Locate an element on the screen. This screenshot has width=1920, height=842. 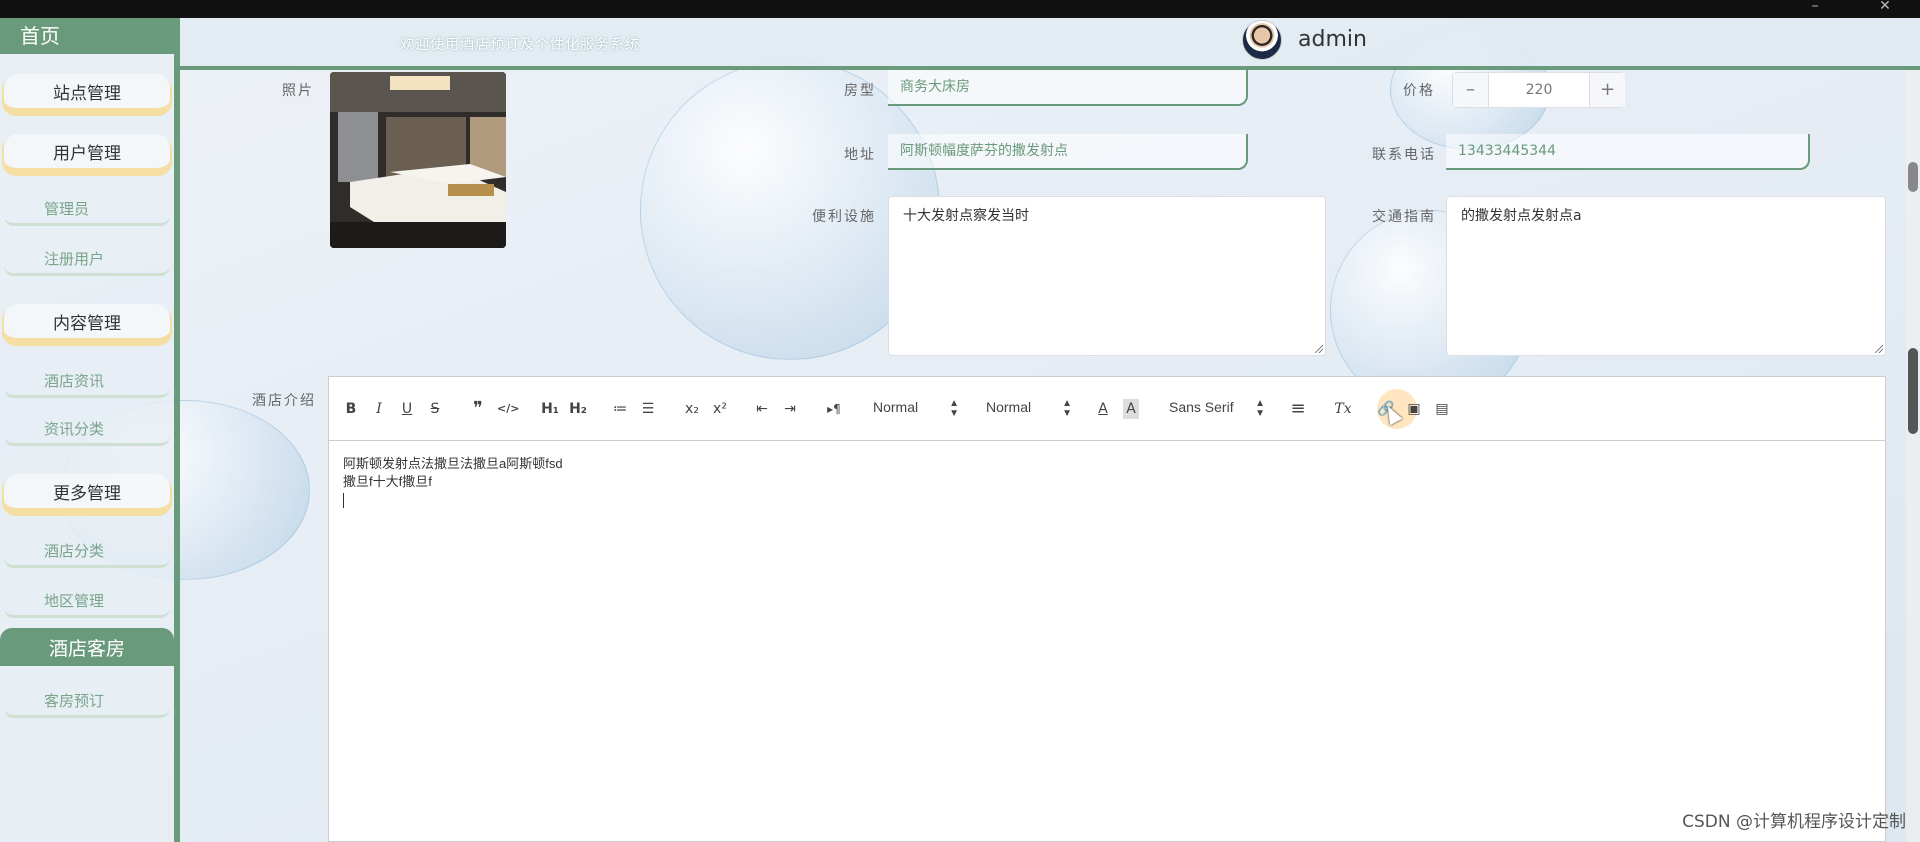
price-decrease-button: – is located at coordinates (1471, 90).